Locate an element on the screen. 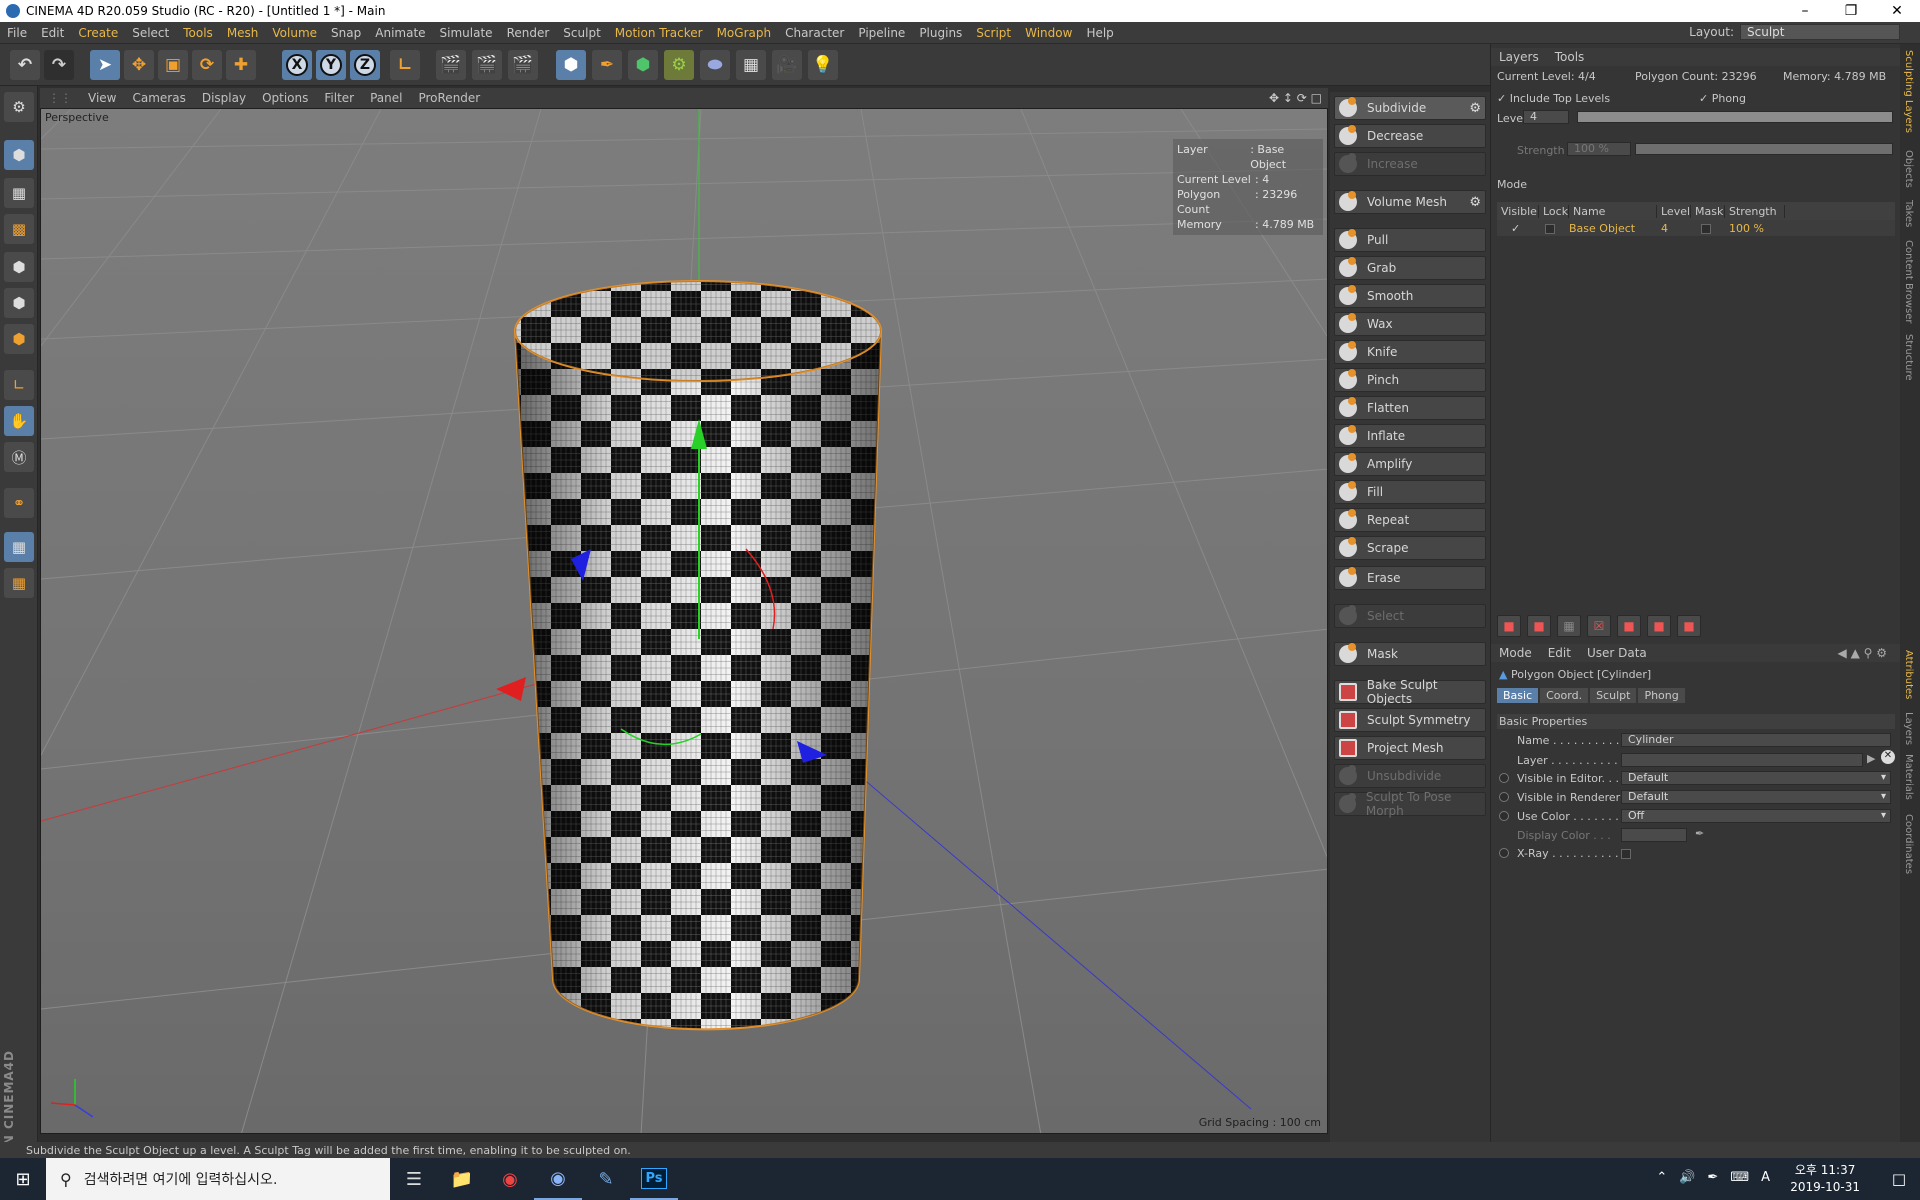 This screenshot has width=1920, height=1200. deformer-icon: ⬬ is located at coordinates (715, 65).